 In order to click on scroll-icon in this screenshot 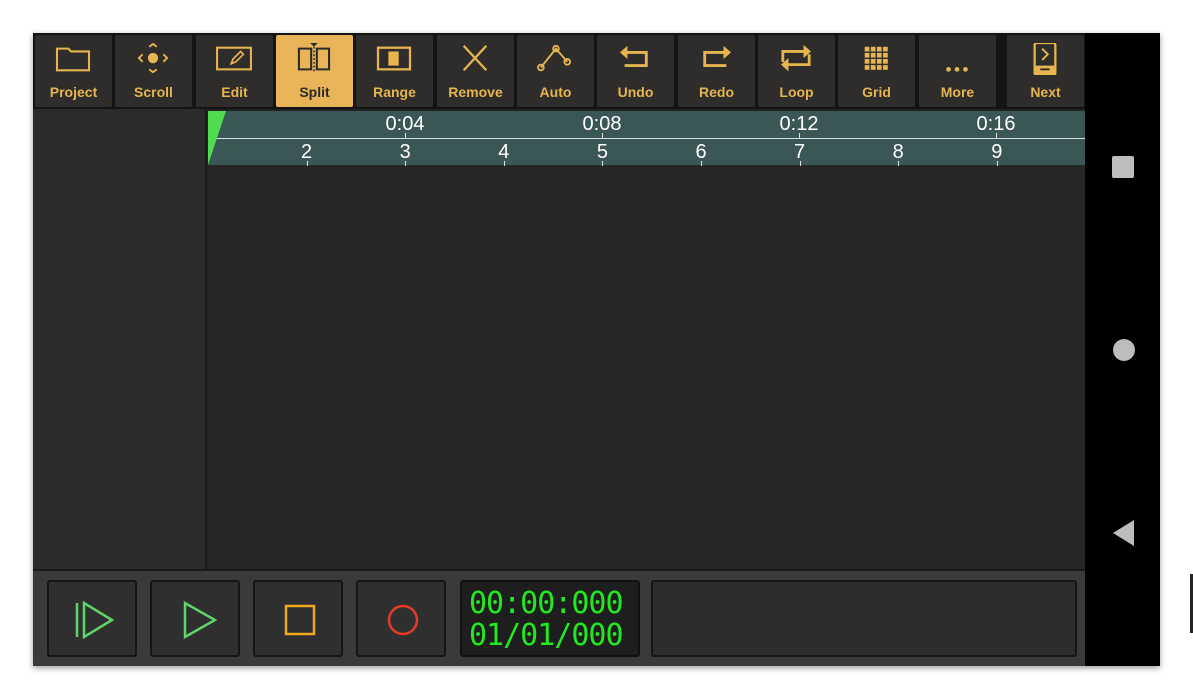, I will do `click(153, 58)`.